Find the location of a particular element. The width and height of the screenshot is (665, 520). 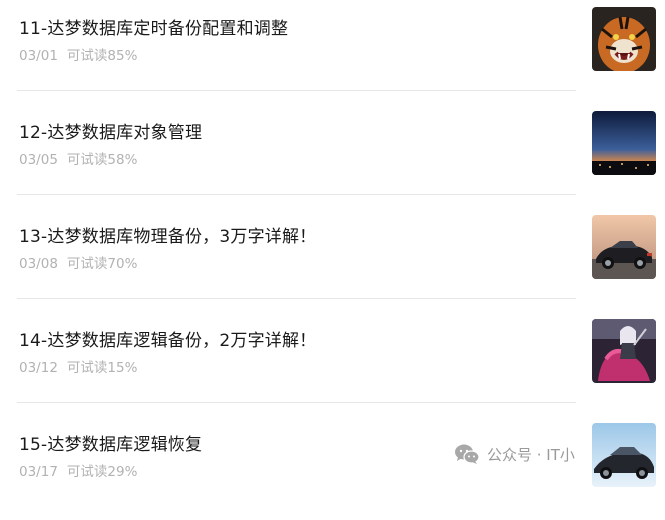

article-meta: 03/17 可试读29% is located at coordinates (78, 470).